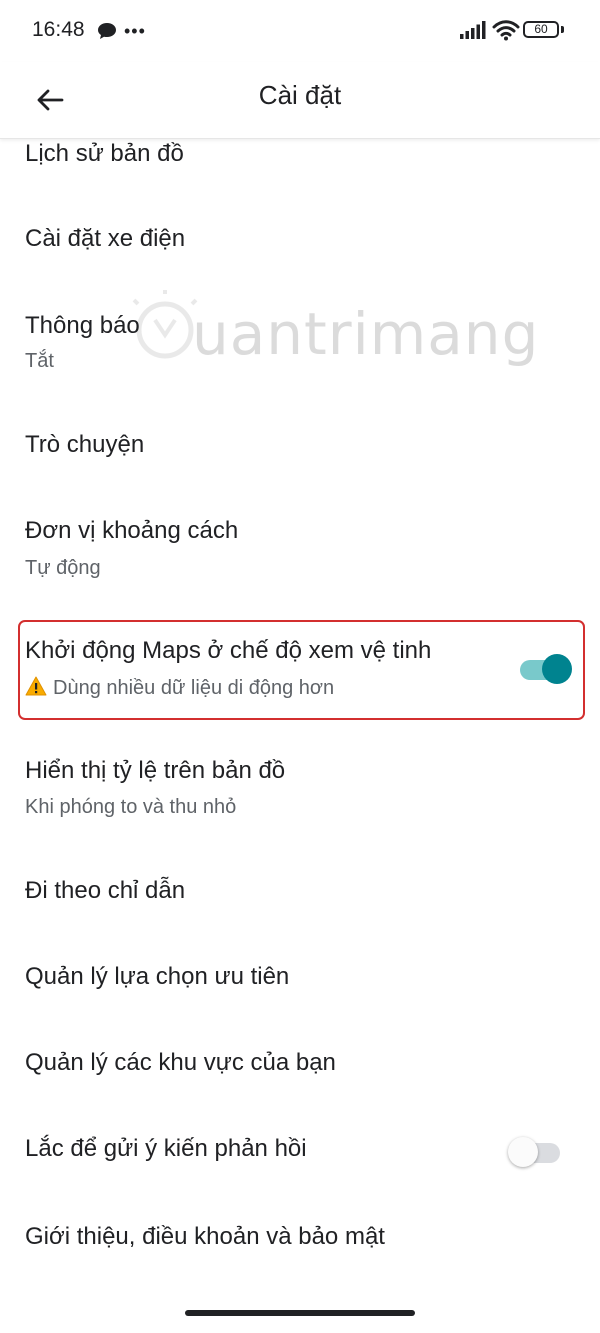 The height and width of the screenshot is (1333, 600). What do you see at coordinates (300, 980) in the screenshot?
I see `setting-manage-preferences: Quản lý lựa chọn ưu tiên` at bounding box center [300, 980].